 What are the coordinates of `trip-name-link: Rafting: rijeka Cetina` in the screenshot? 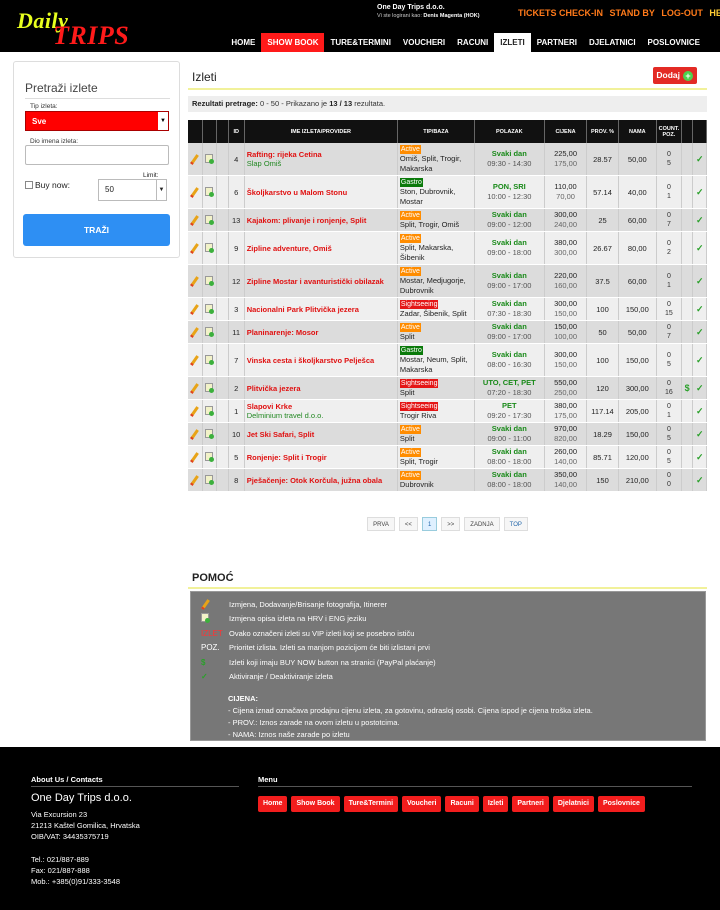 It's located at (321, 154).